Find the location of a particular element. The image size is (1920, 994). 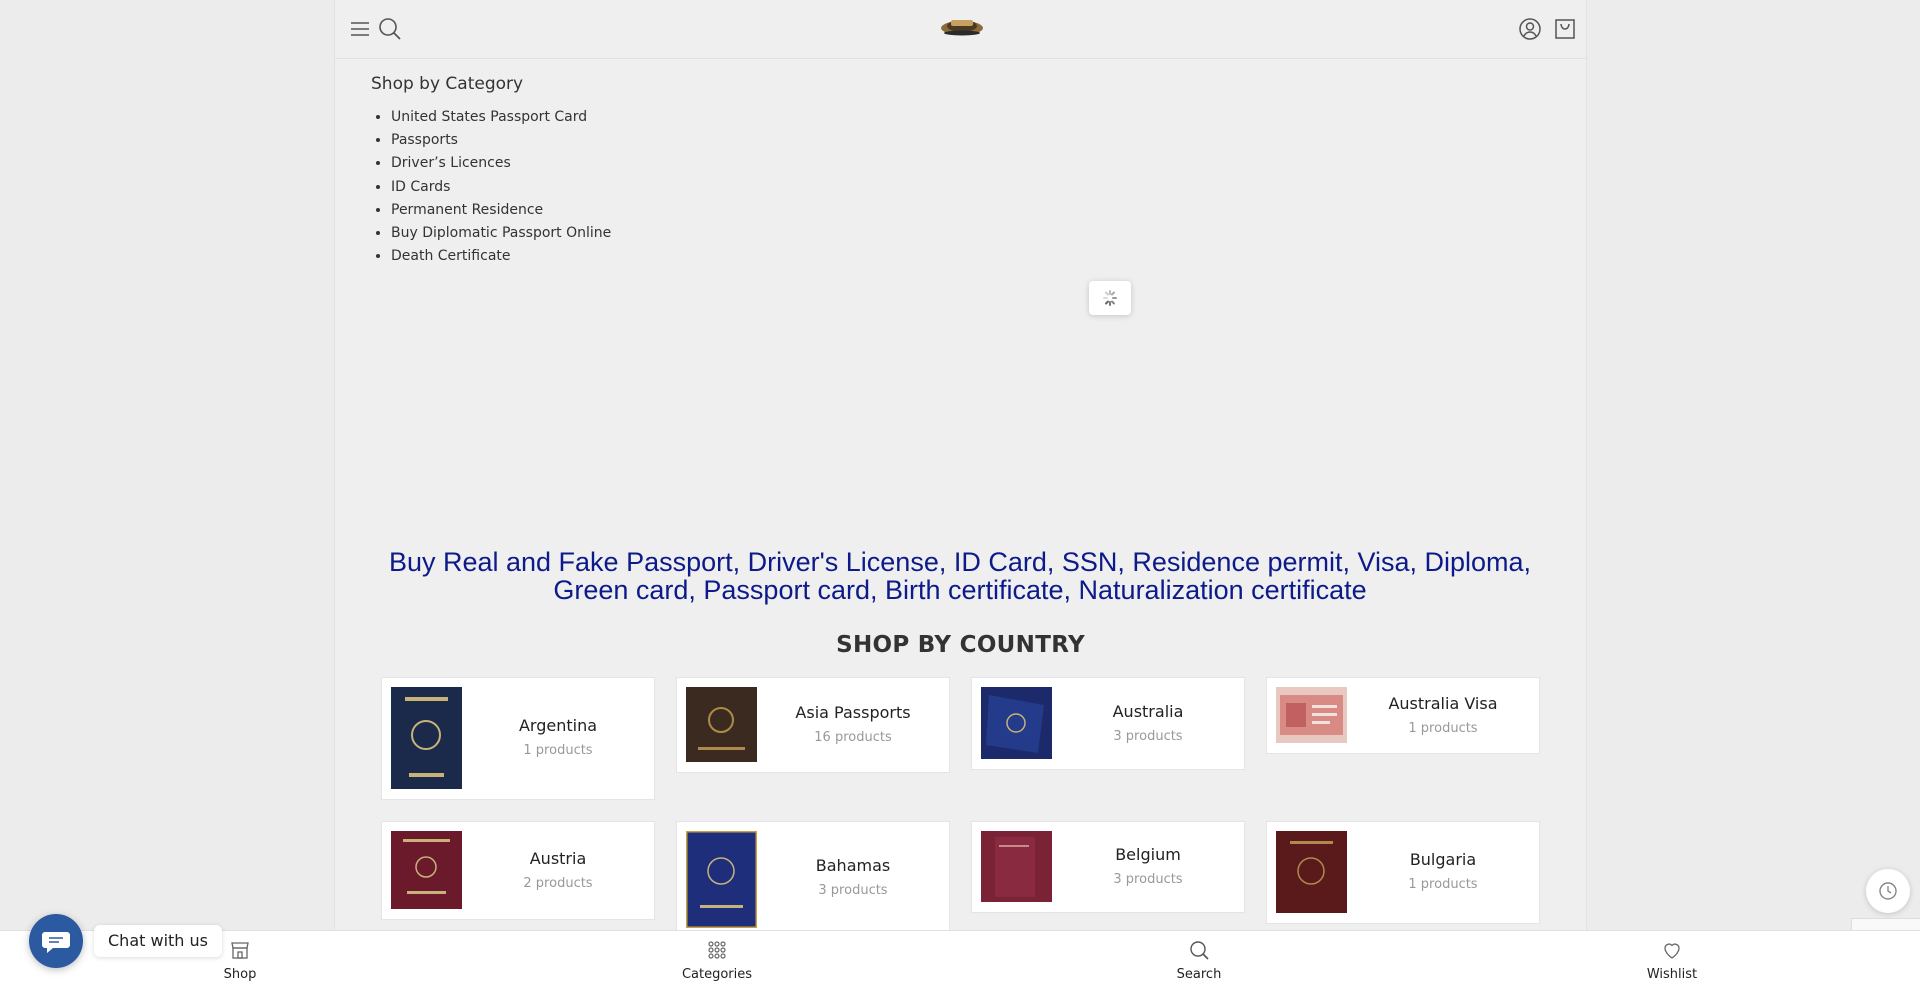

country-card-australia-visa: Australia Visa 1 products is located at coordinates (1403, 715).